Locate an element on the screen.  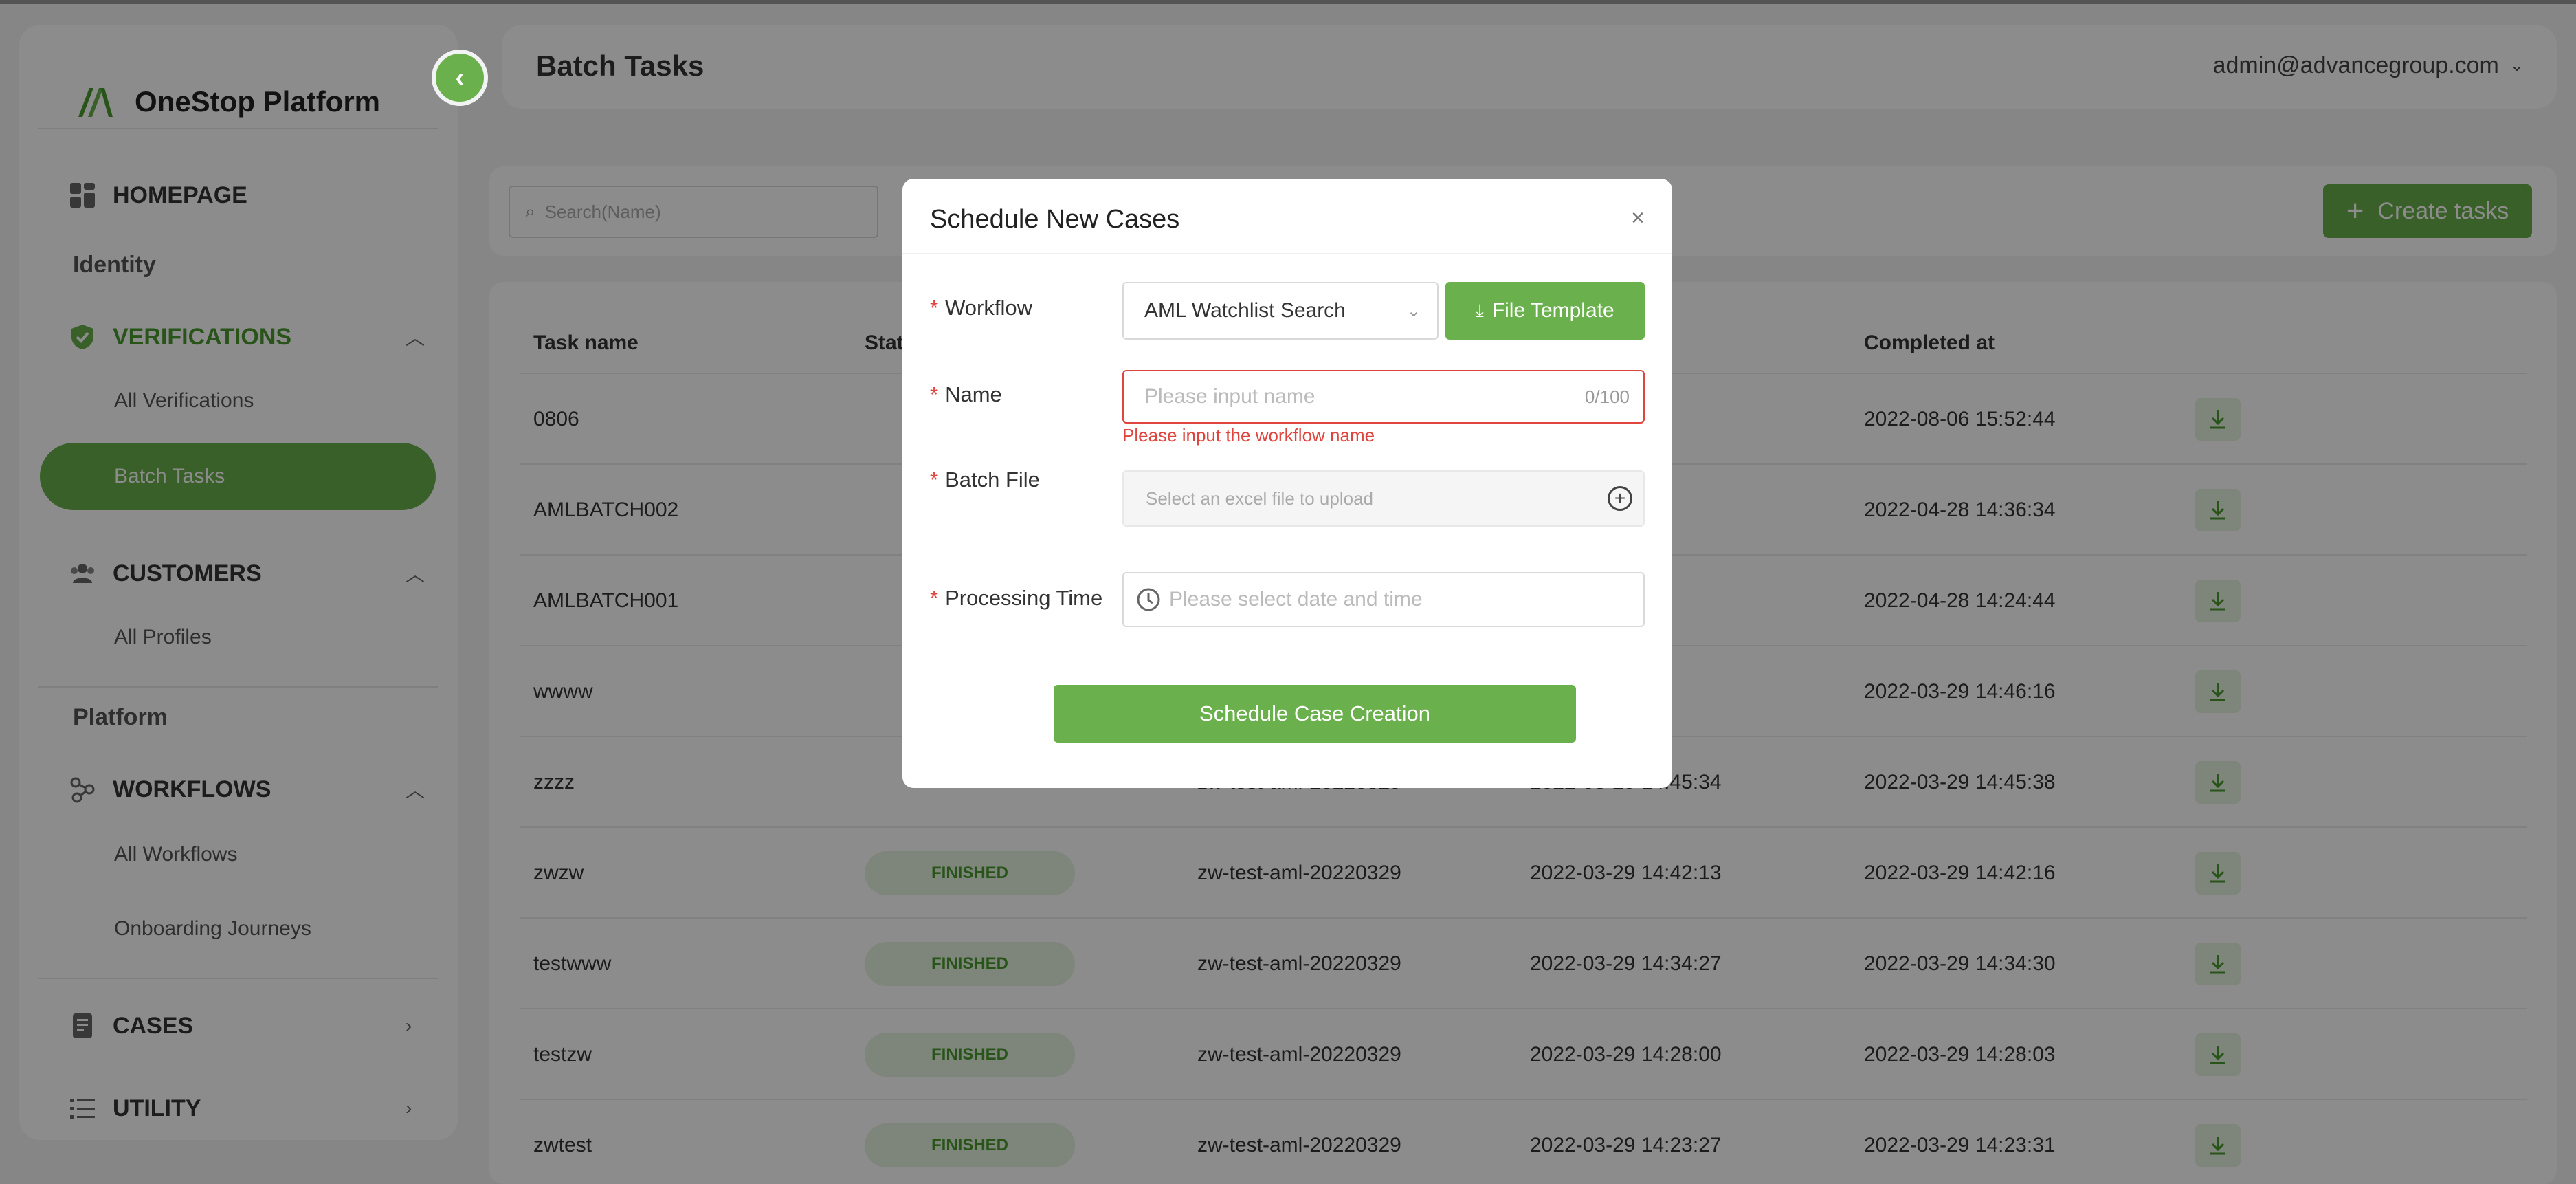
processing-time-picker: Please select date and time is located at coordinates (1383, 599).